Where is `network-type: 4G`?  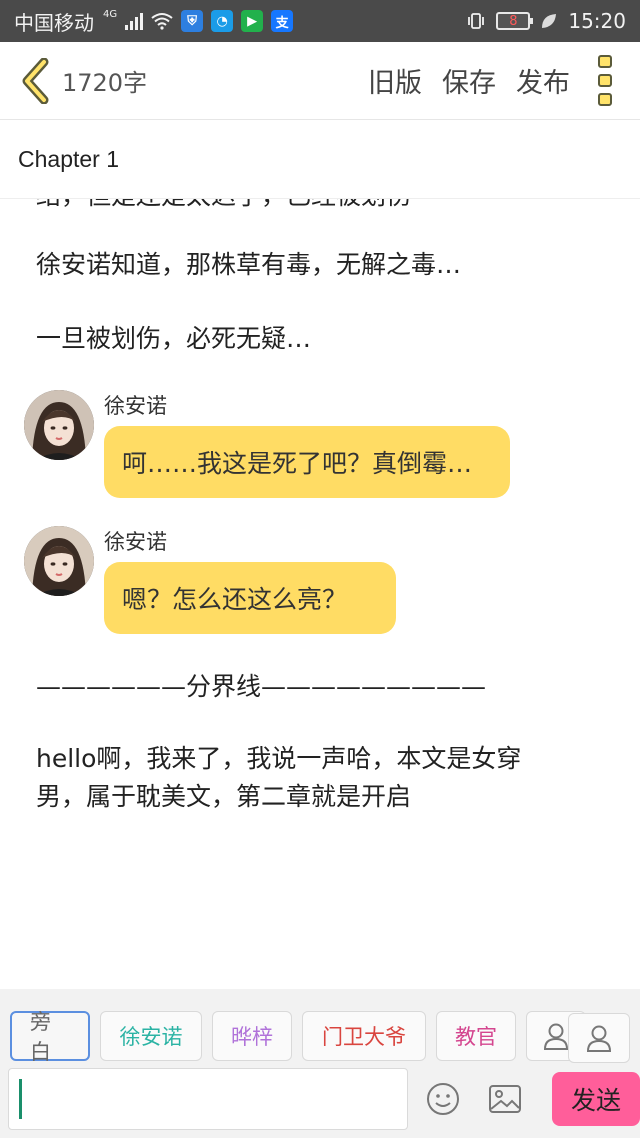
network-type: 4G is located at coordinates (110, 14).